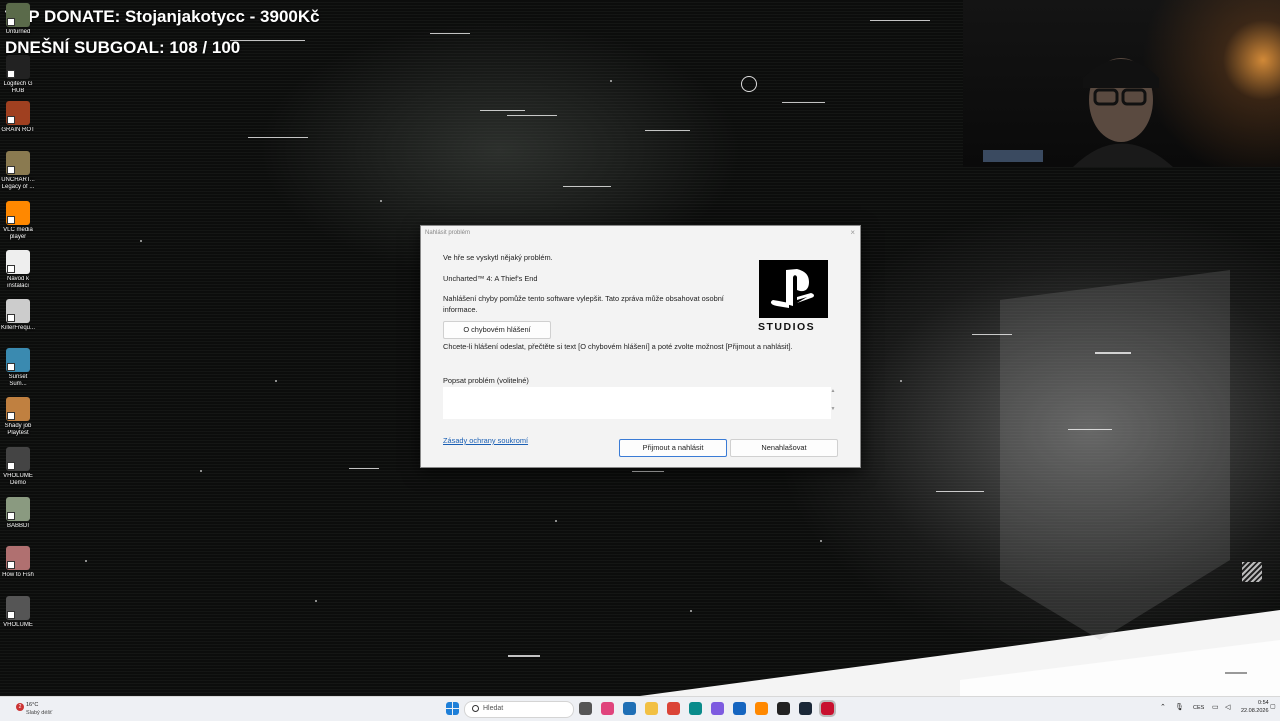 The image size is (1280, 721). What do you see at coordinates (1078, 112) in the screenshot?
I see `streamer-silhouette` at bounding box center [1078, 112].